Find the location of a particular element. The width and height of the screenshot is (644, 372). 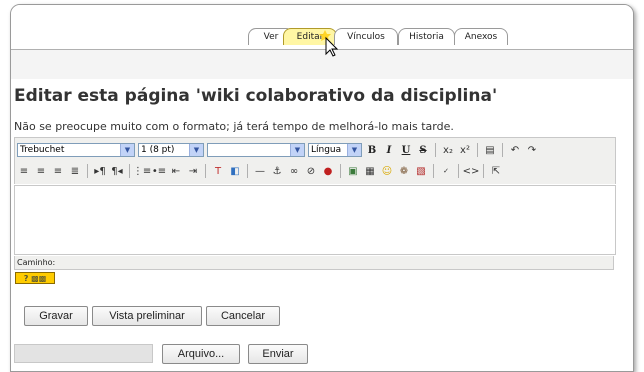

help-label: ? is located at coordinates (26, 278).